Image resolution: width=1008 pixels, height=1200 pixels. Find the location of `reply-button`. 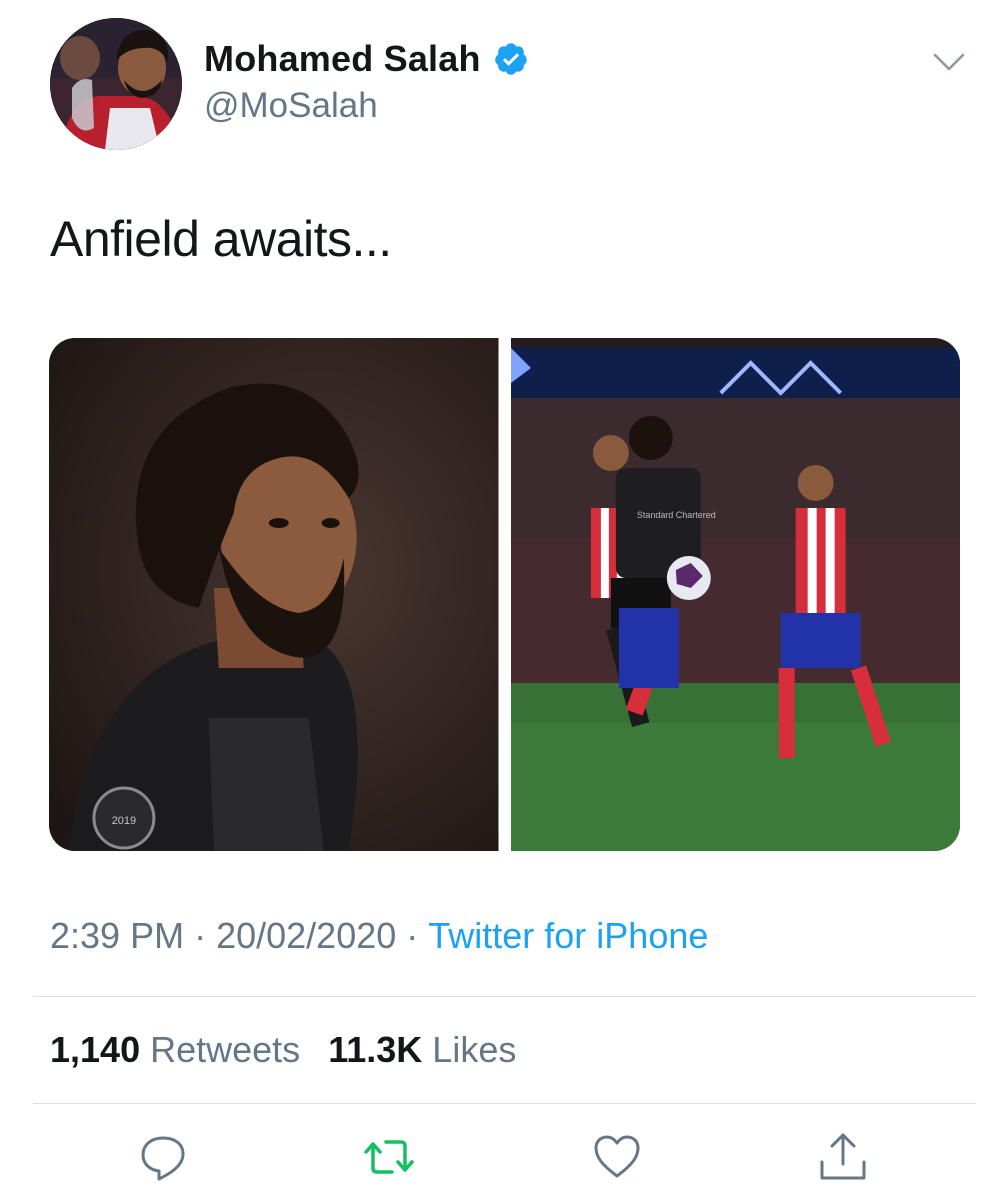

reply-button is located at coordinates (163, 1157).